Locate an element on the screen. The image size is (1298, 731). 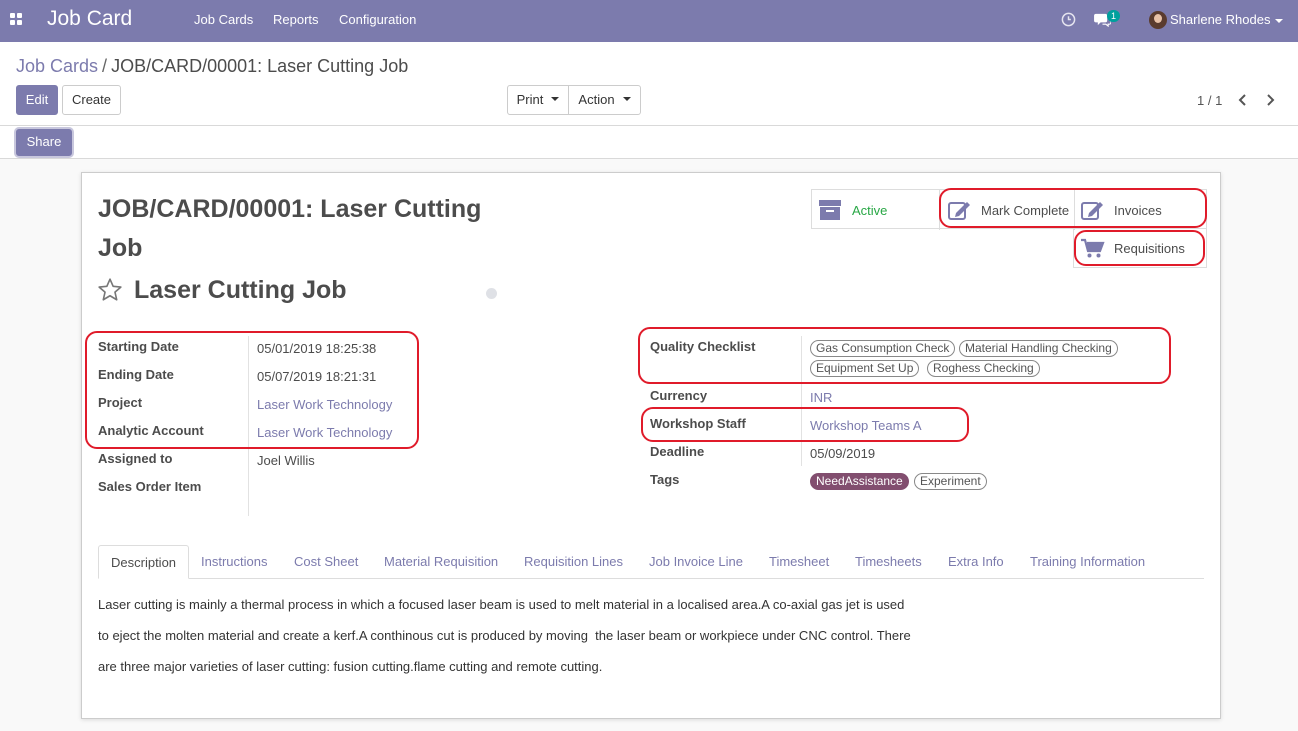
tab-instructions: Instructions is located at coordinates (234, 562).